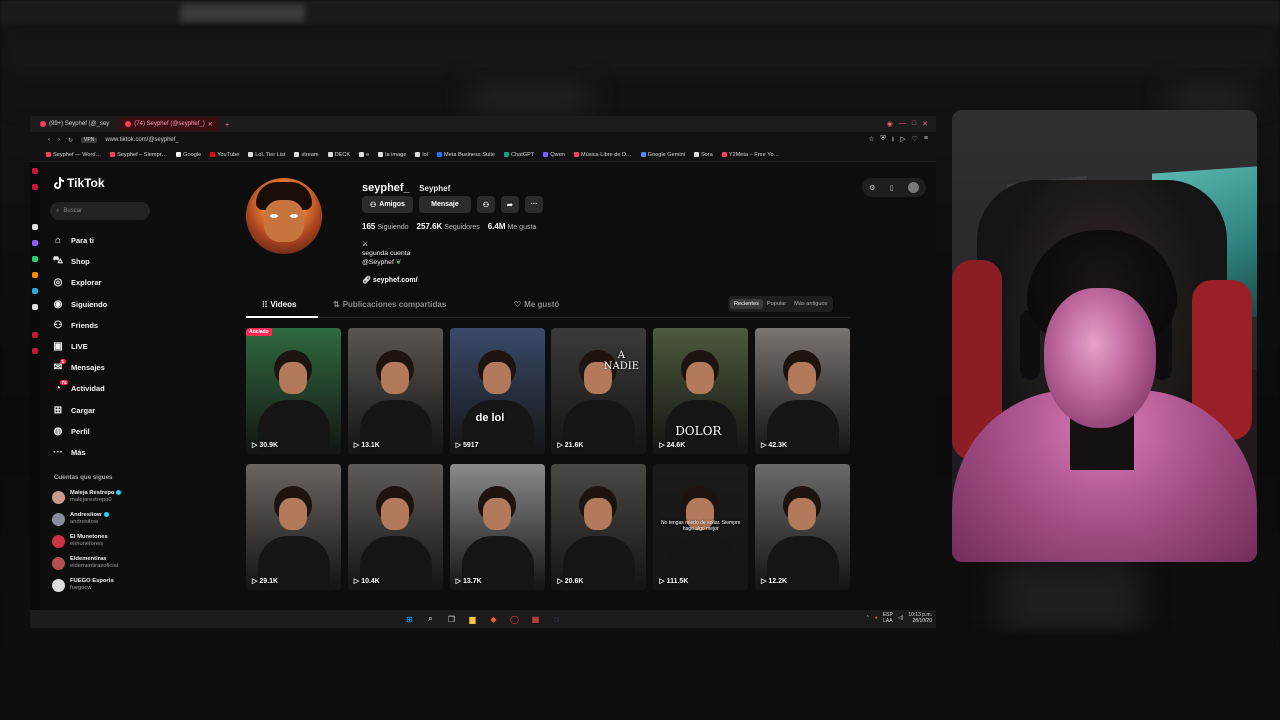 The image size is (1280, 720). Describe the element at coordinates (112, 261) in the screenshot. I see `sidebar-item-shop: ⛍ Shop` at that location.